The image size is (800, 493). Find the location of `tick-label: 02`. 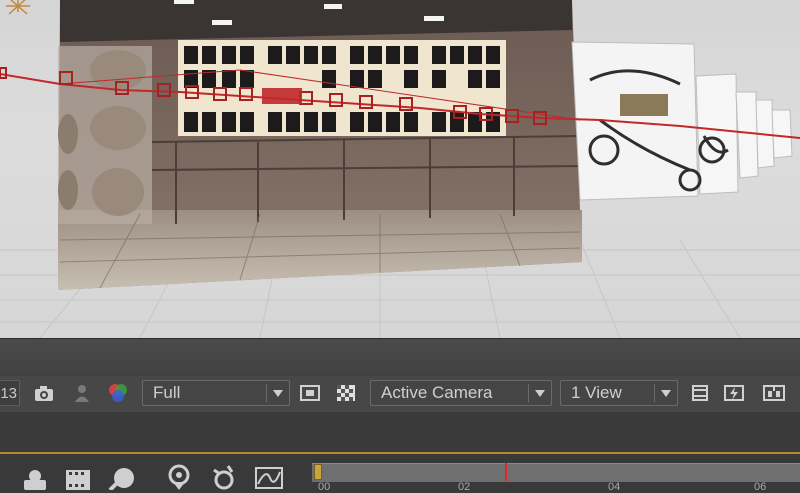

tick-label: 02 is located at coordinates (464, 487).